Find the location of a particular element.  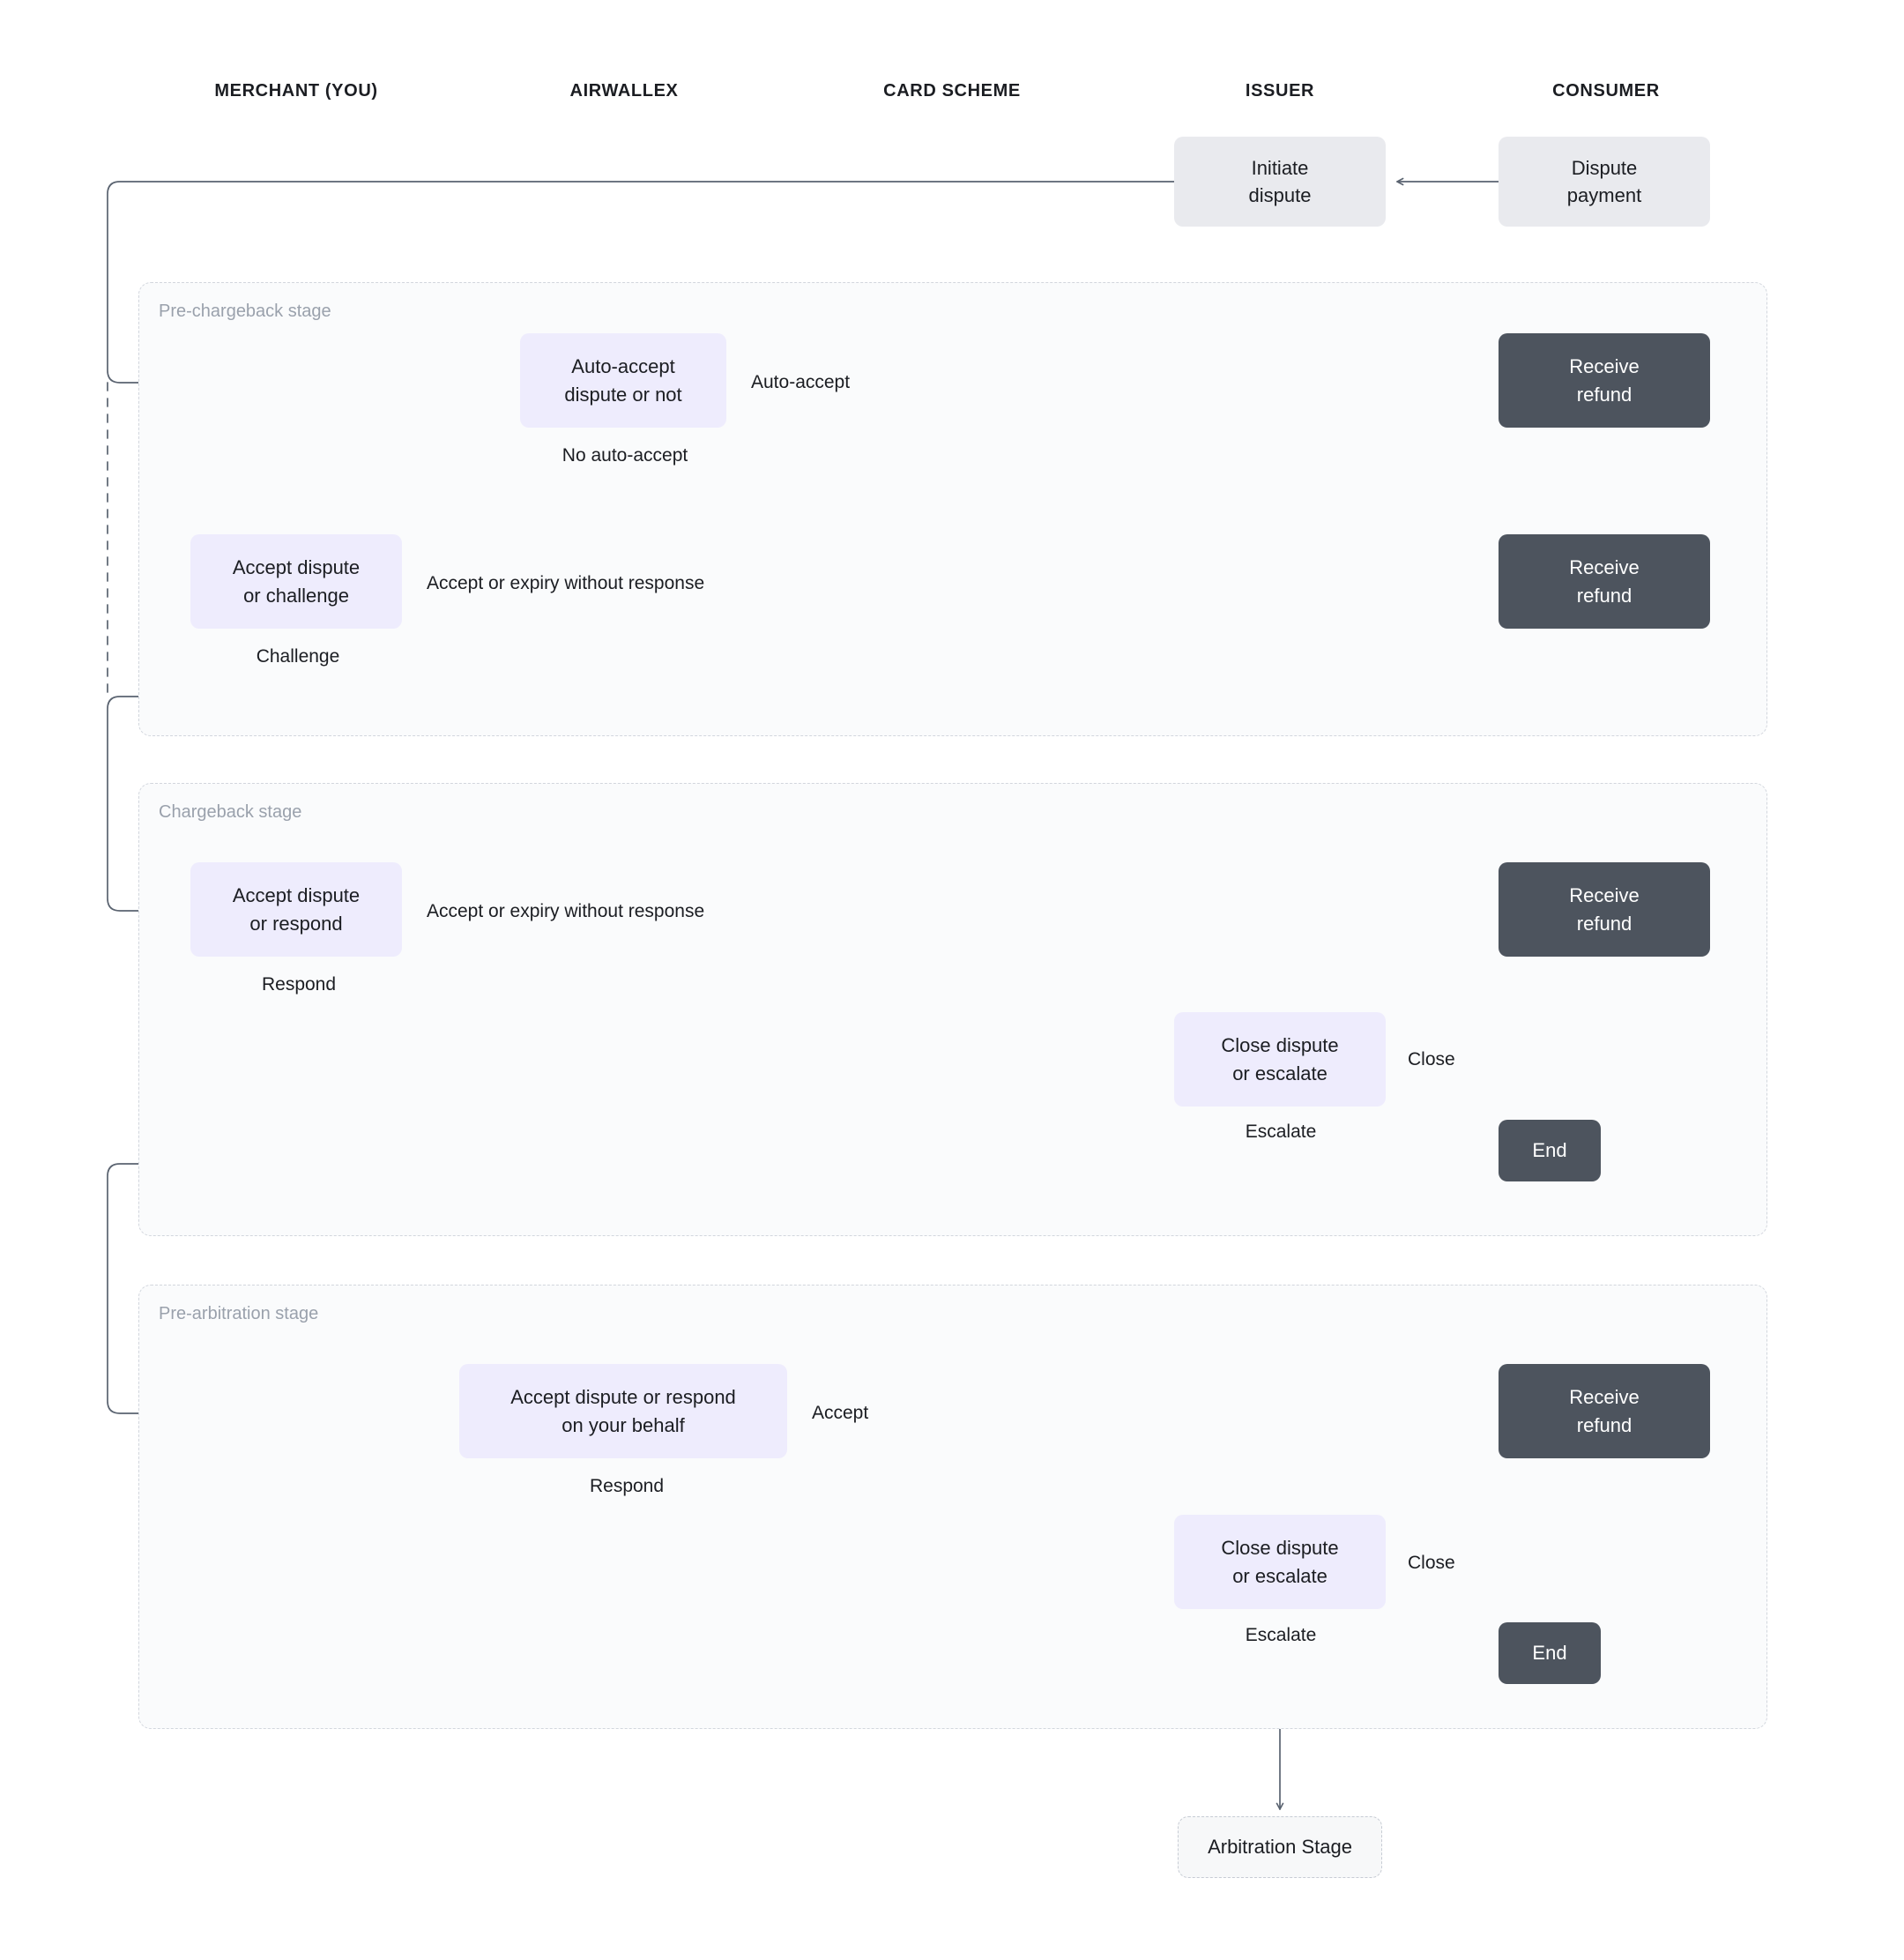

node-end-1-label: End is located at coordinates (1549, 1150).